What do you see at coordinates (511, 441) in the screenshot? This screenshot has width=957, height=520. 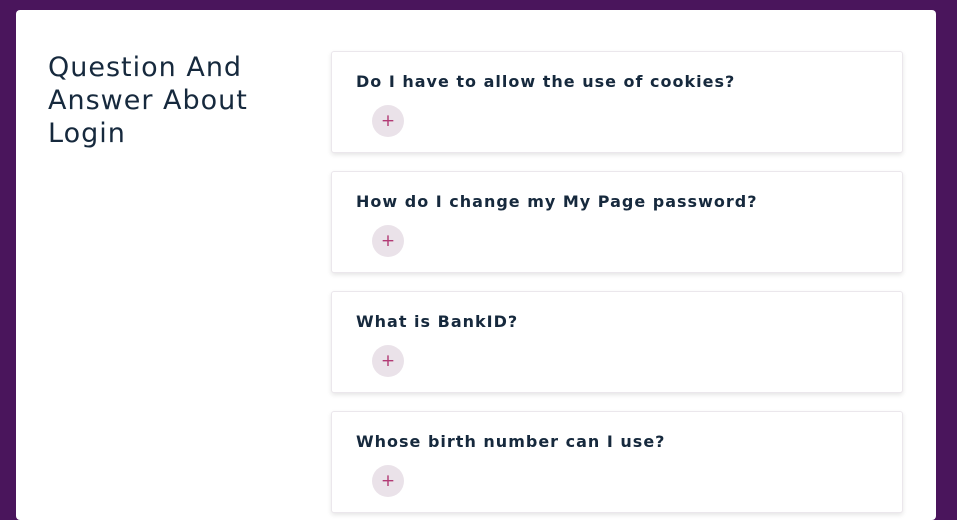 I see `faq-question: Whose birth number can I use?` at bounding box center [511, 441].